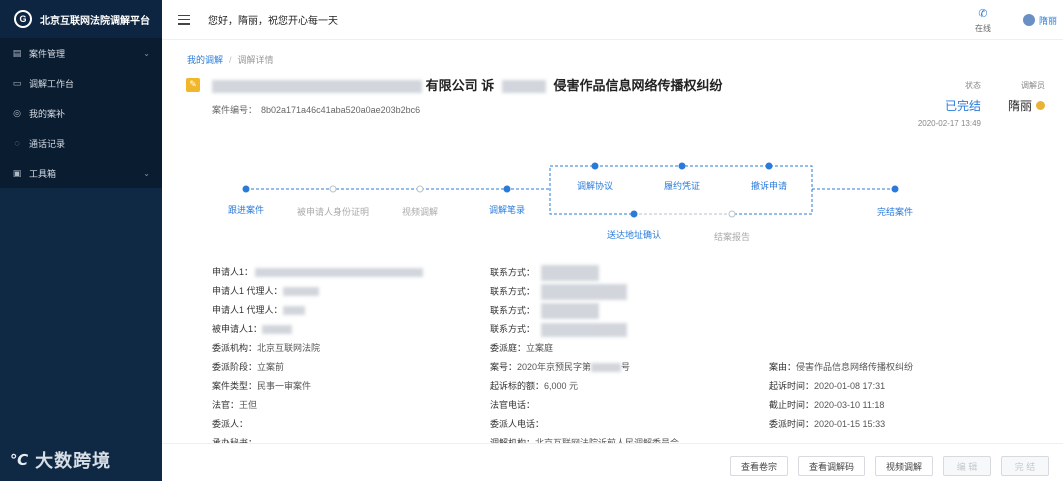  Describe the element at coordinates (17, 112) in the screenshot. I see `circle-icon: ◎` at that location.